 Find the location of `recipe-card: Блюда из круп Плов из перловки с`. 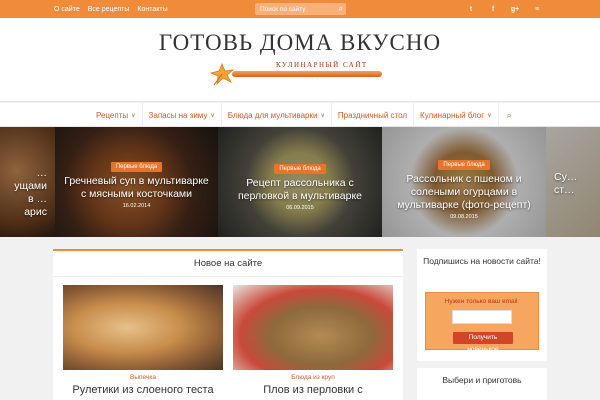

recipe-card: Блюда из круп Плов из перловки с is located at coordinates (313, 342).